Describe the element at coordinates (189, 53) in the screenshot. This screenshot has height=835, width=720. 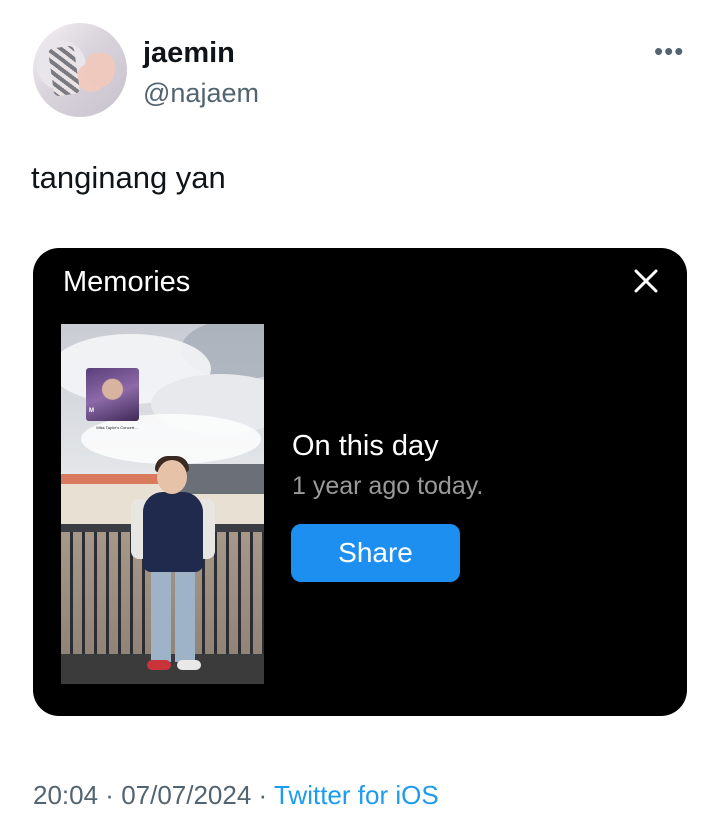
I see `author-display-name: jaemin` at that location.